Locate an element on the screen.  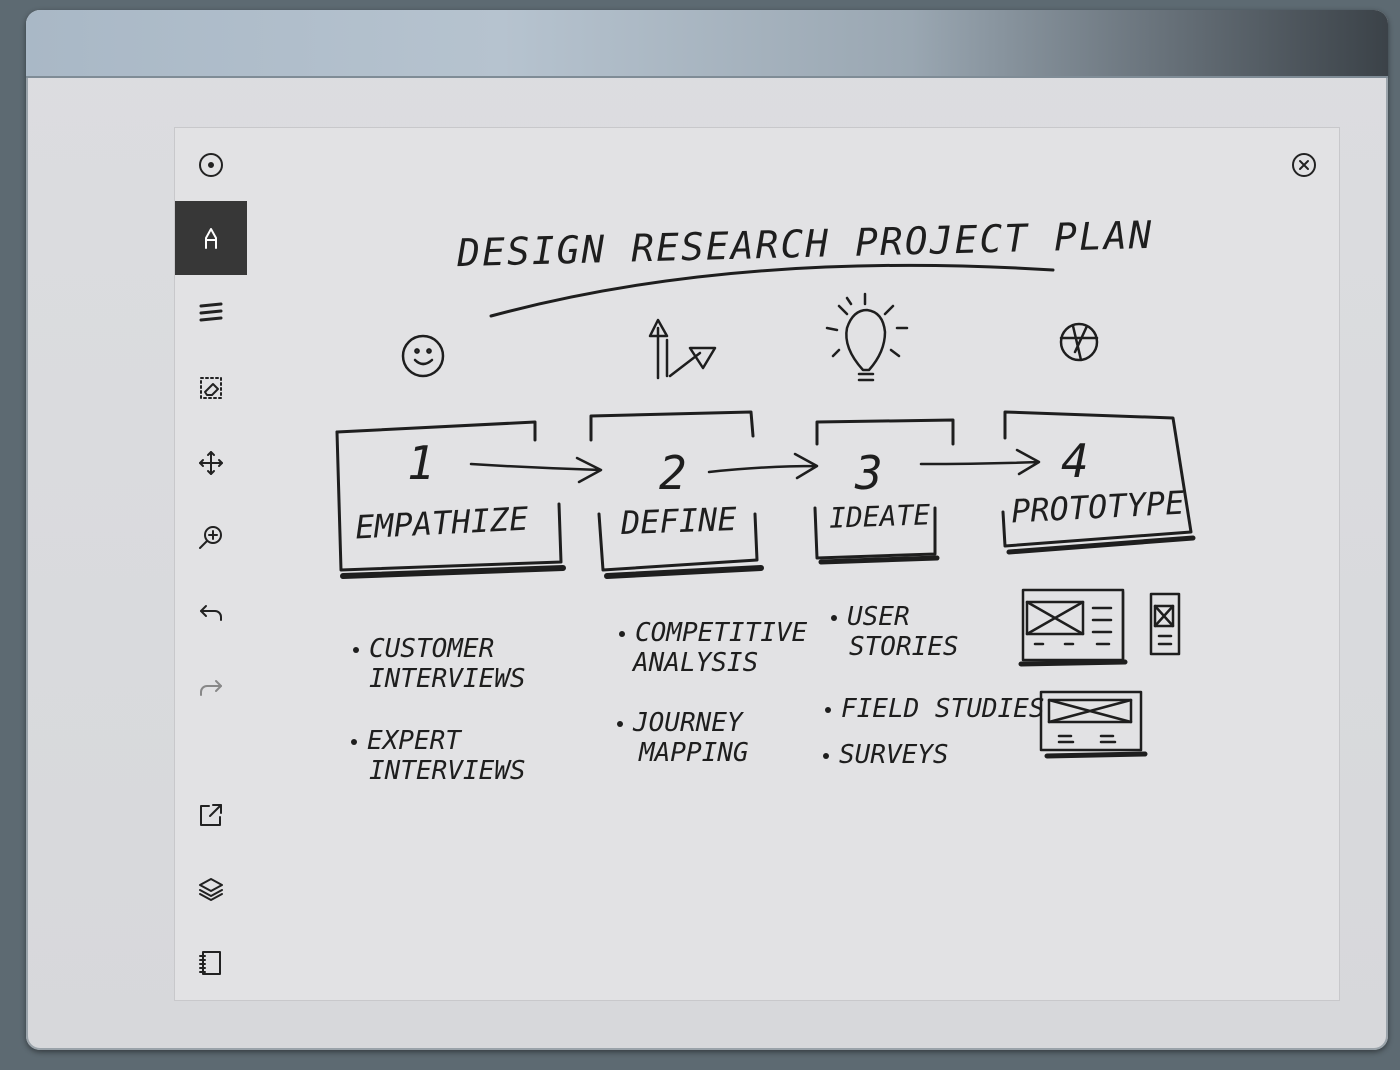
smiley-icon is located at coordinates (423, 356).